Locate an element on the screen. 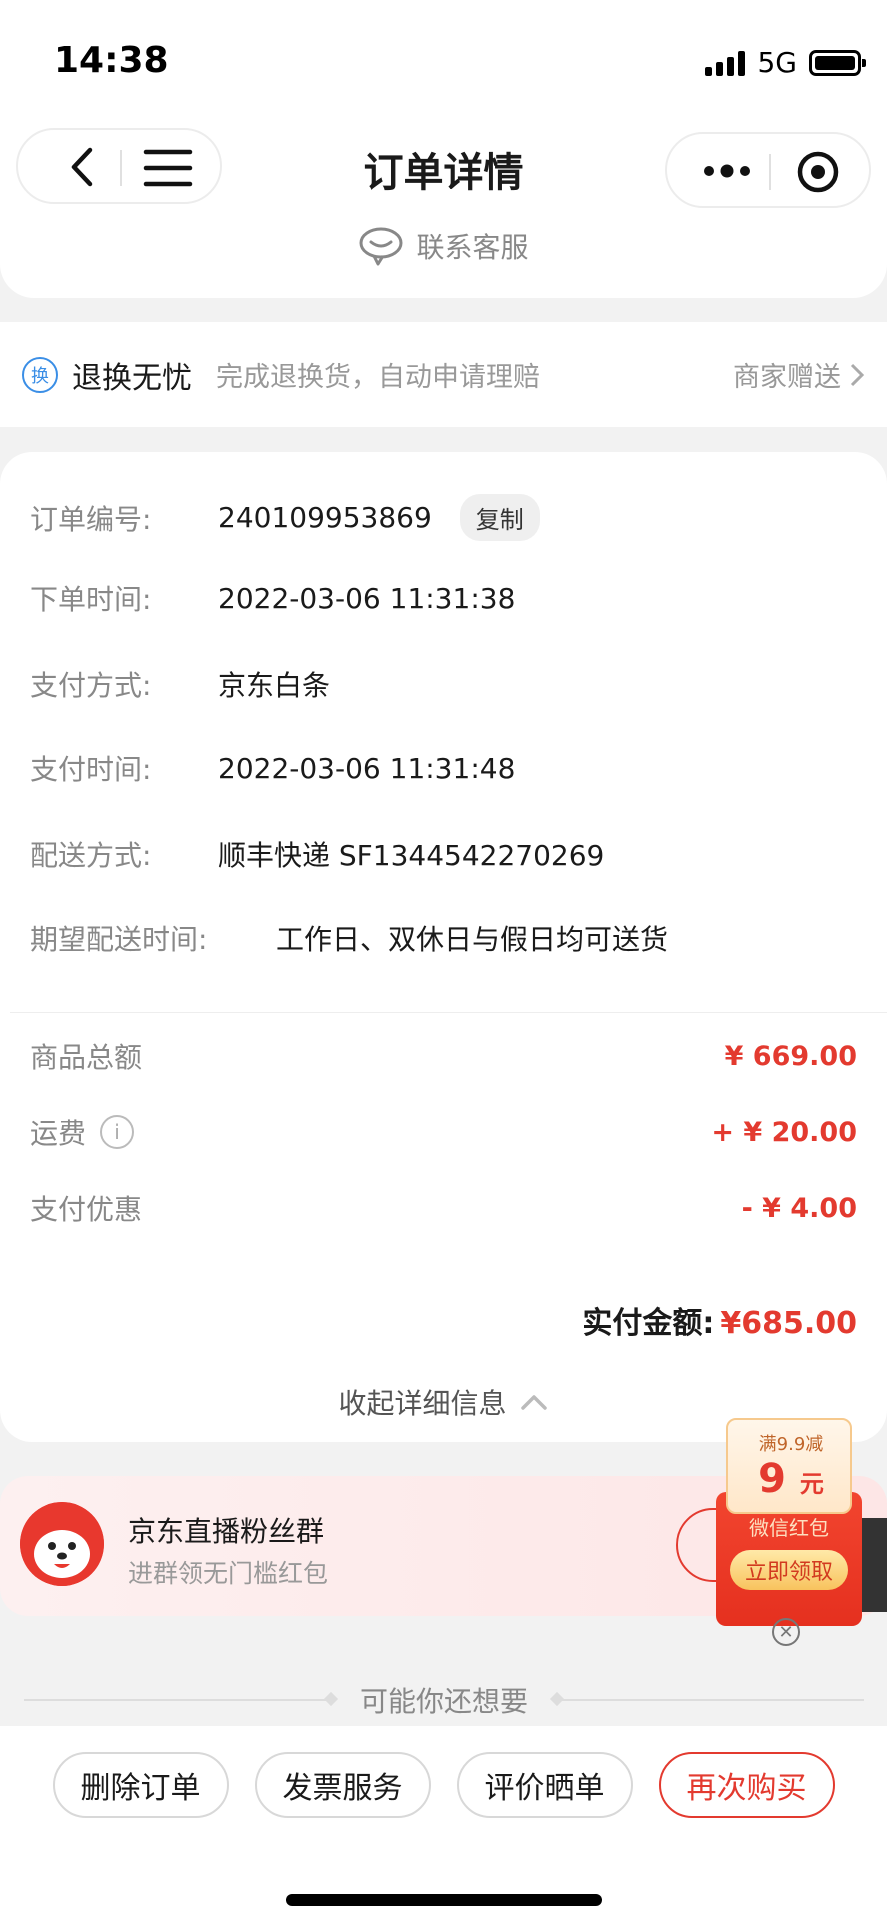  action-buttons: 删除订单 发票服务 评价晒单 再次购买 is located at coordinates (443, 1785).